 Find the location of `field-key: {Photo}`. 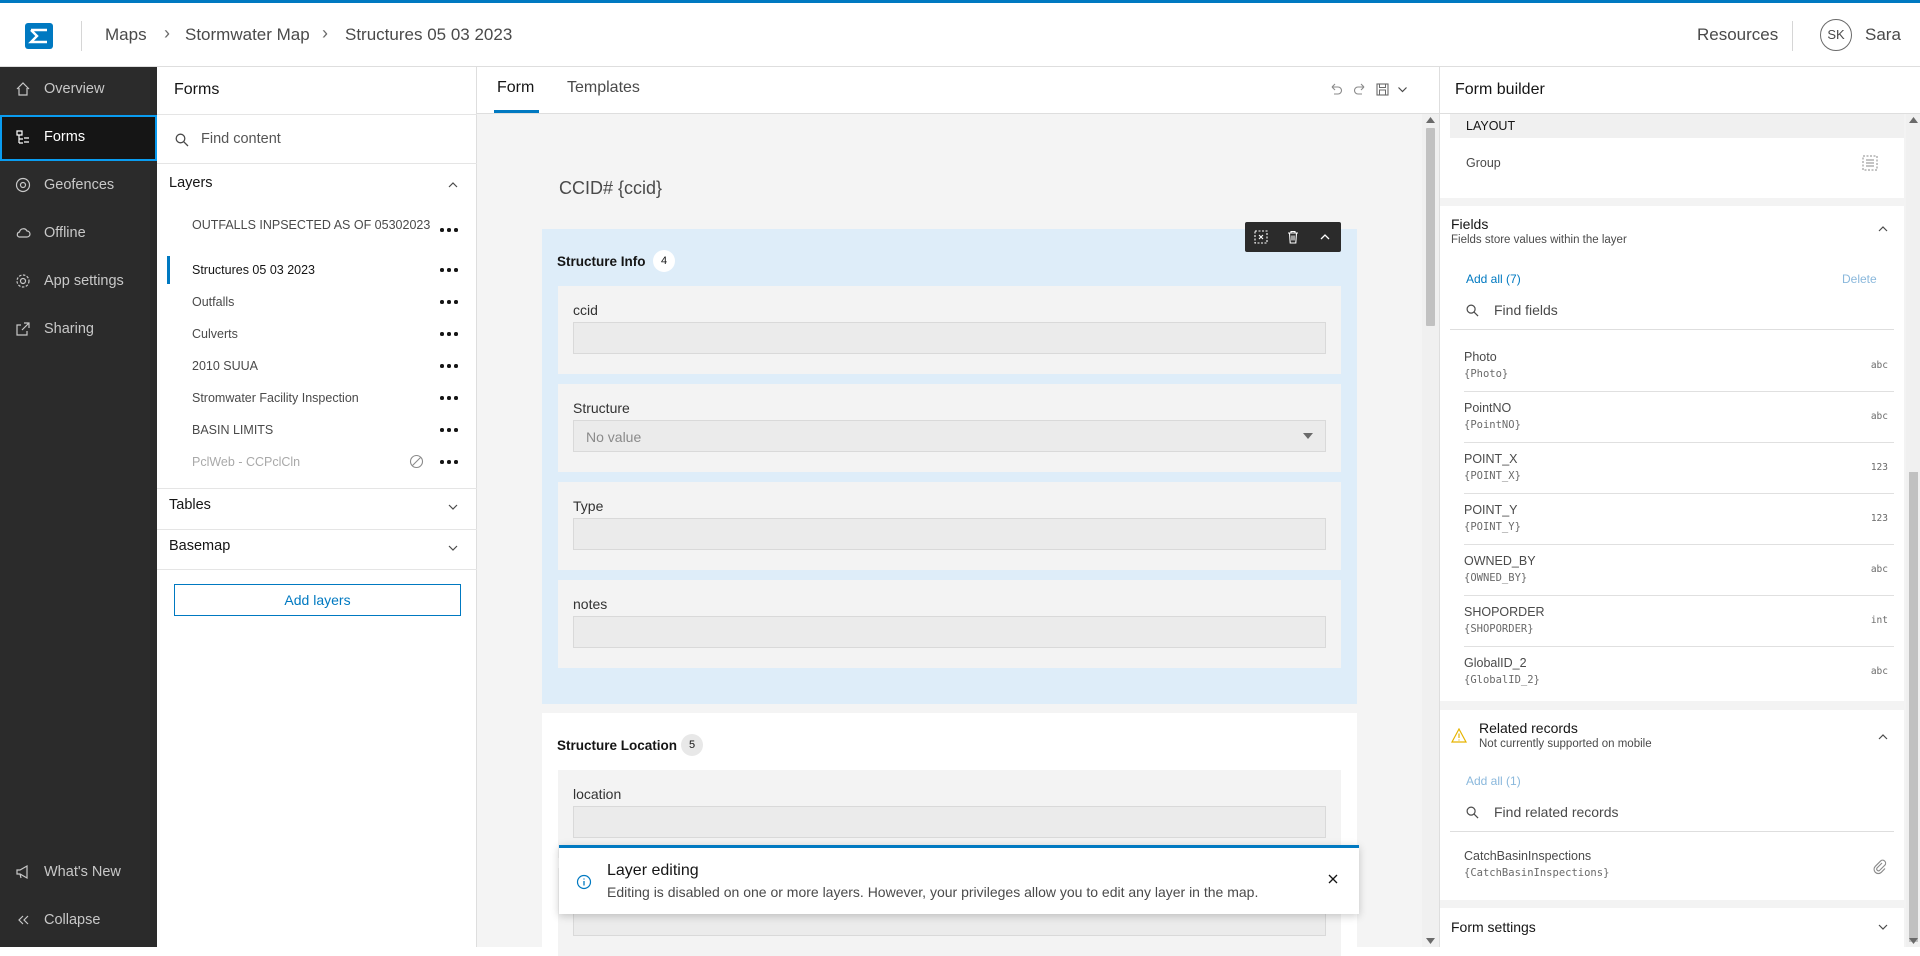

field-key: {Photo} is located at coordinates (1486, 374).